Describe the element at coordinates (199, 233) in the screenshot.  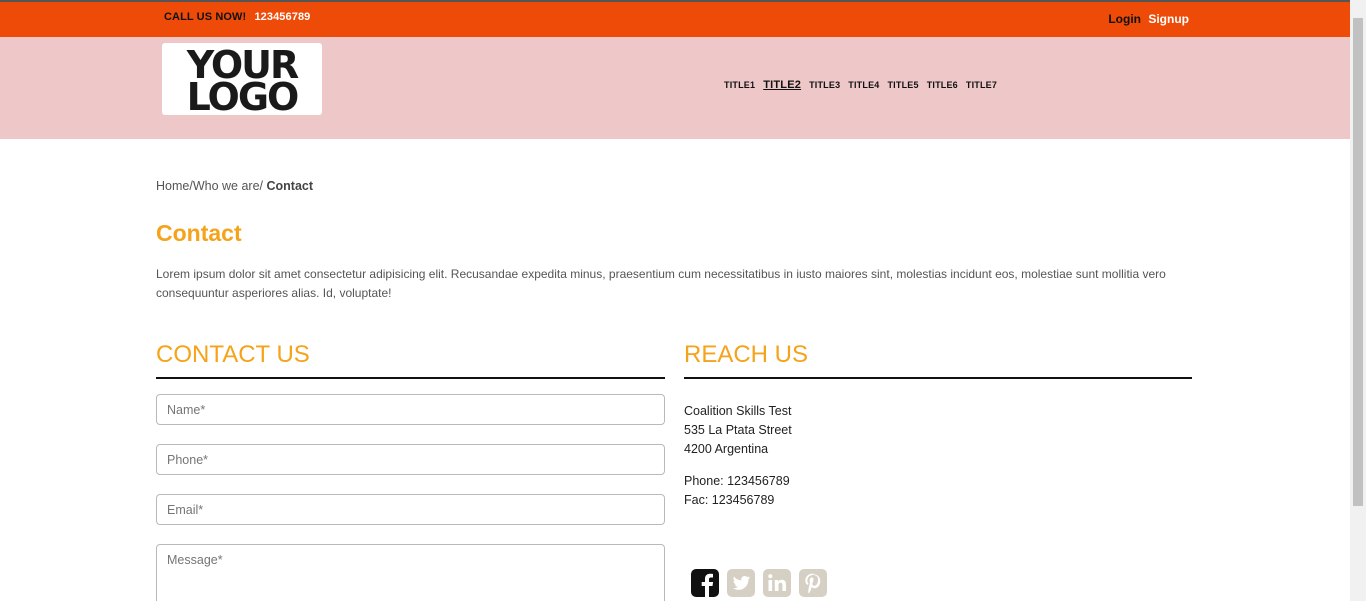
I see `page-title: Contact` at that location.